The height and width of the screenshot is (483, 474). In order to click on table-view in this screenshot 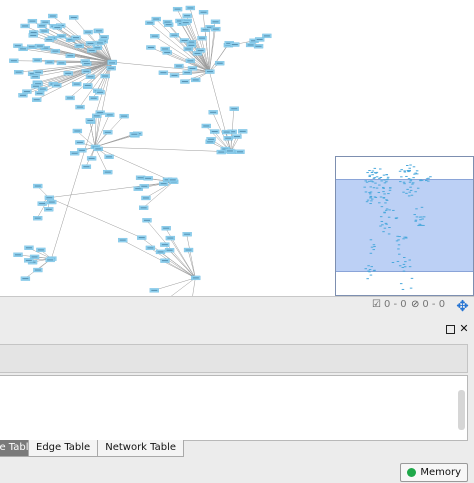, I will do `click(234, 408)`.